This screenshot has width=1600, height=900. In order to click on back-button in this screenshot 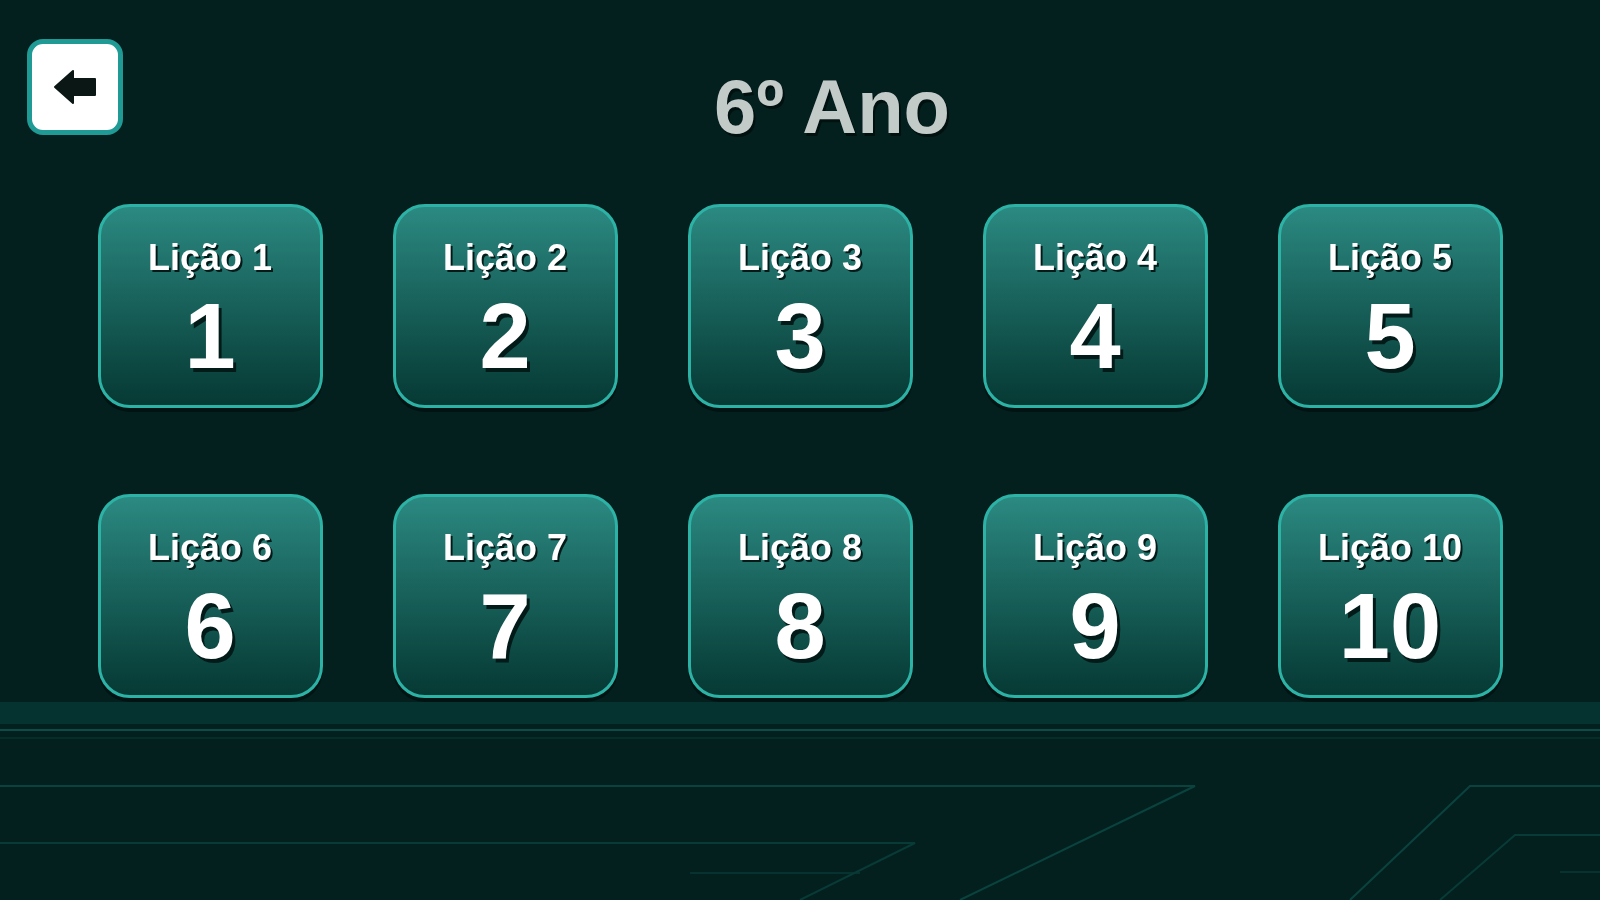, I will do `click(75, 87)`.